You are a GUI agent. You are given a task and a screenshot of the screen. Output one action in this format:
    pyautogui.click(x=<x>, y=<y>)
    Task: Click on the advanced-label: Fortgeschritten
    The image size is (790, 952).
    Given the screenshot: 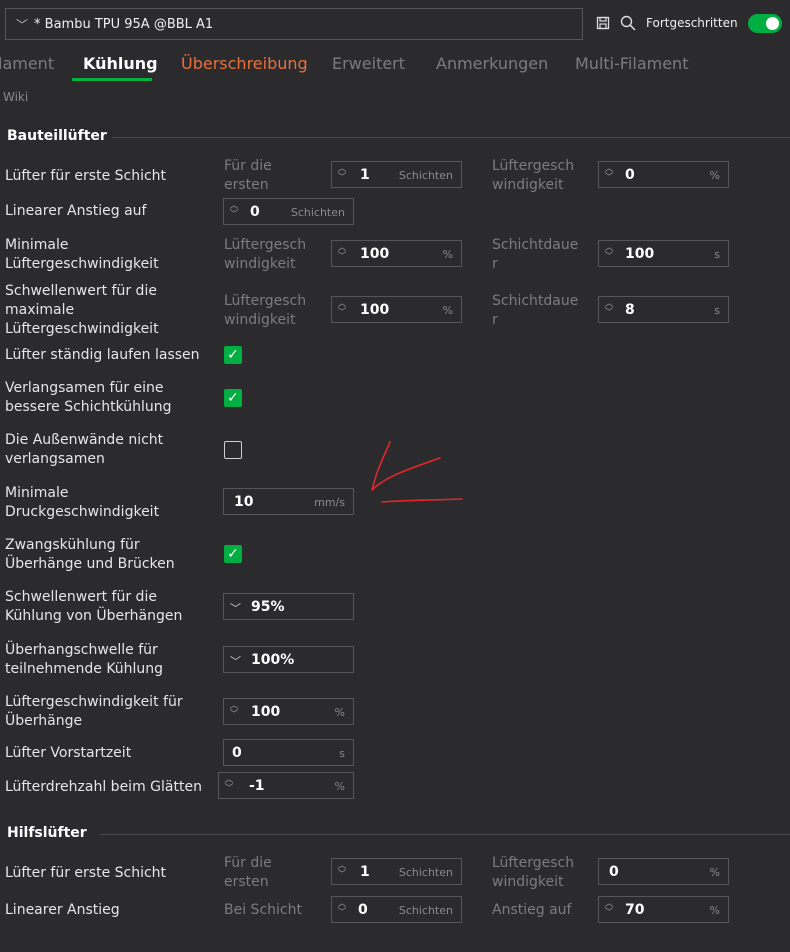 What is the action you would take?
    pyautogui.click(x=692, y=23)
    